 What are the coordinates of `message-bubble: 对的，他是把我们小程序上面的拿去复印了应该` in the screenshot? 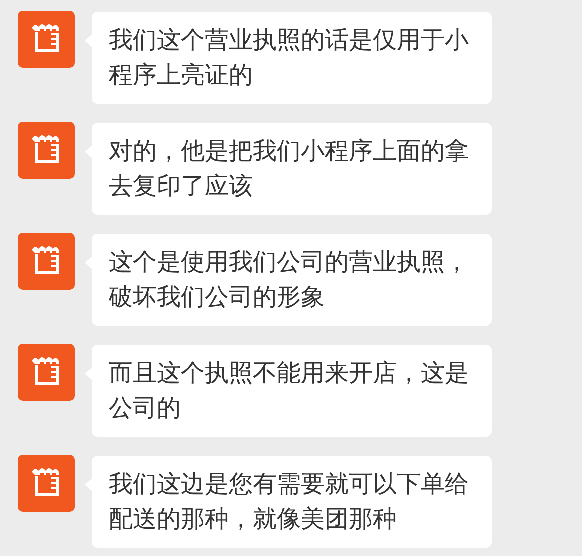 It's located at (292, 169).